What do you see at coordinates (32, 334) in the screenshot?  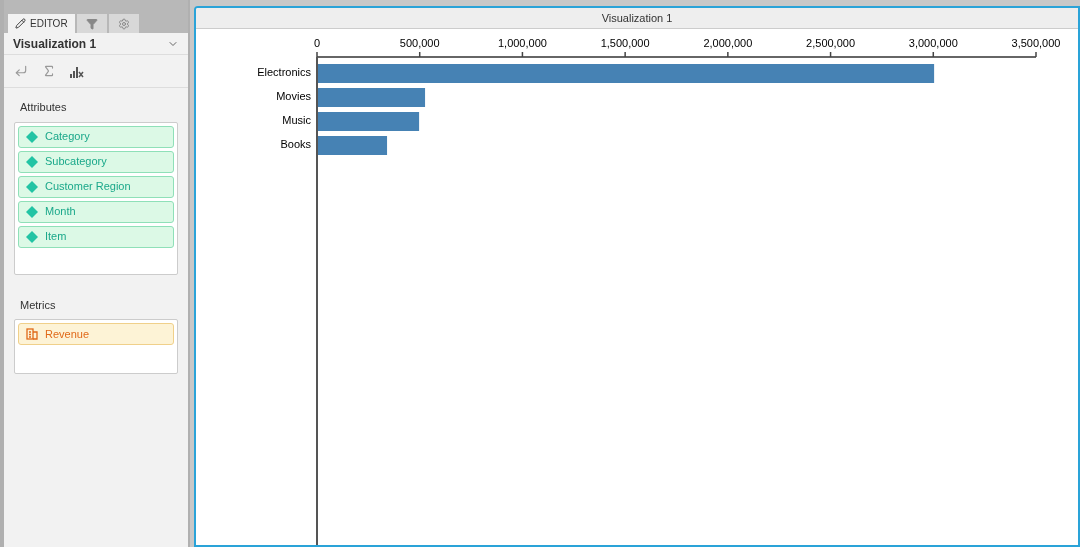 I see `metric-icon` at bounding box center [32, 334].